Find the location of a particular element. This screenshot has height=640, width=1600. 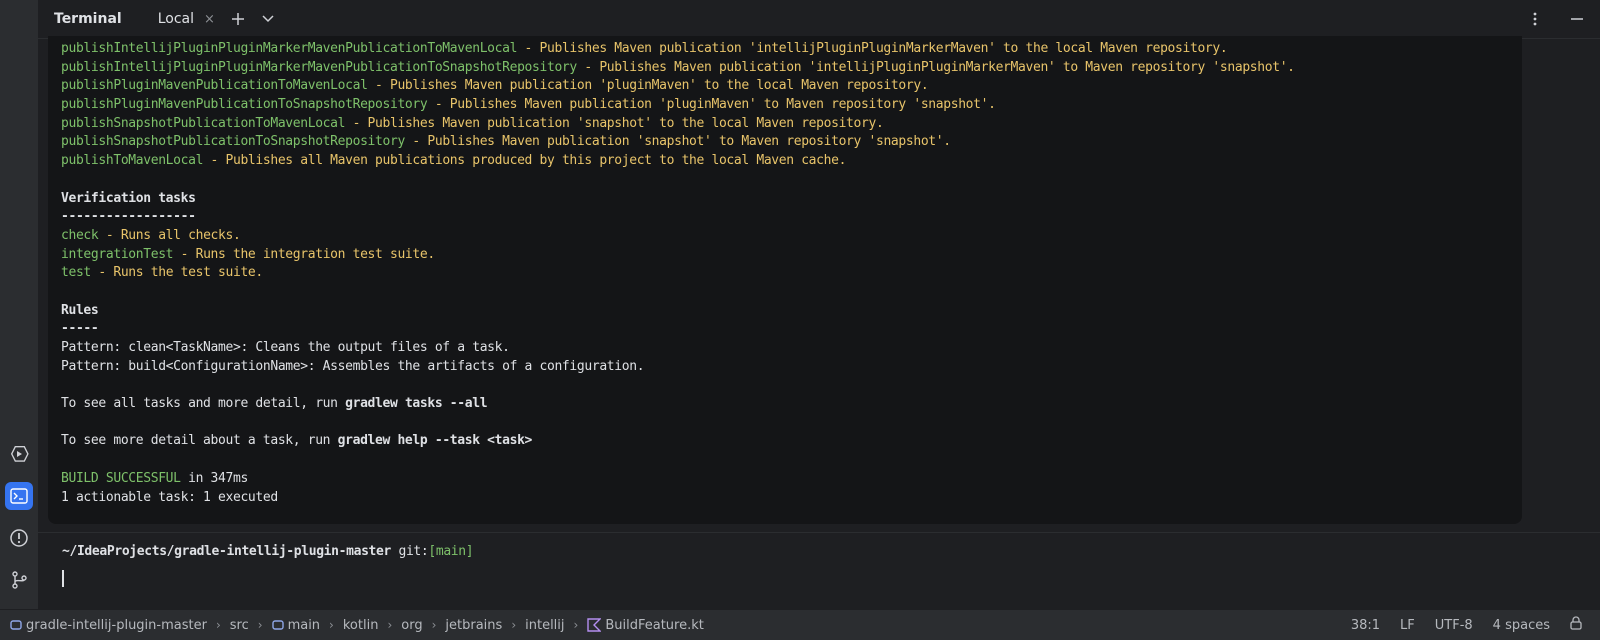

command-hint: gradlew tasks --all is located at coordinates (416, 404).